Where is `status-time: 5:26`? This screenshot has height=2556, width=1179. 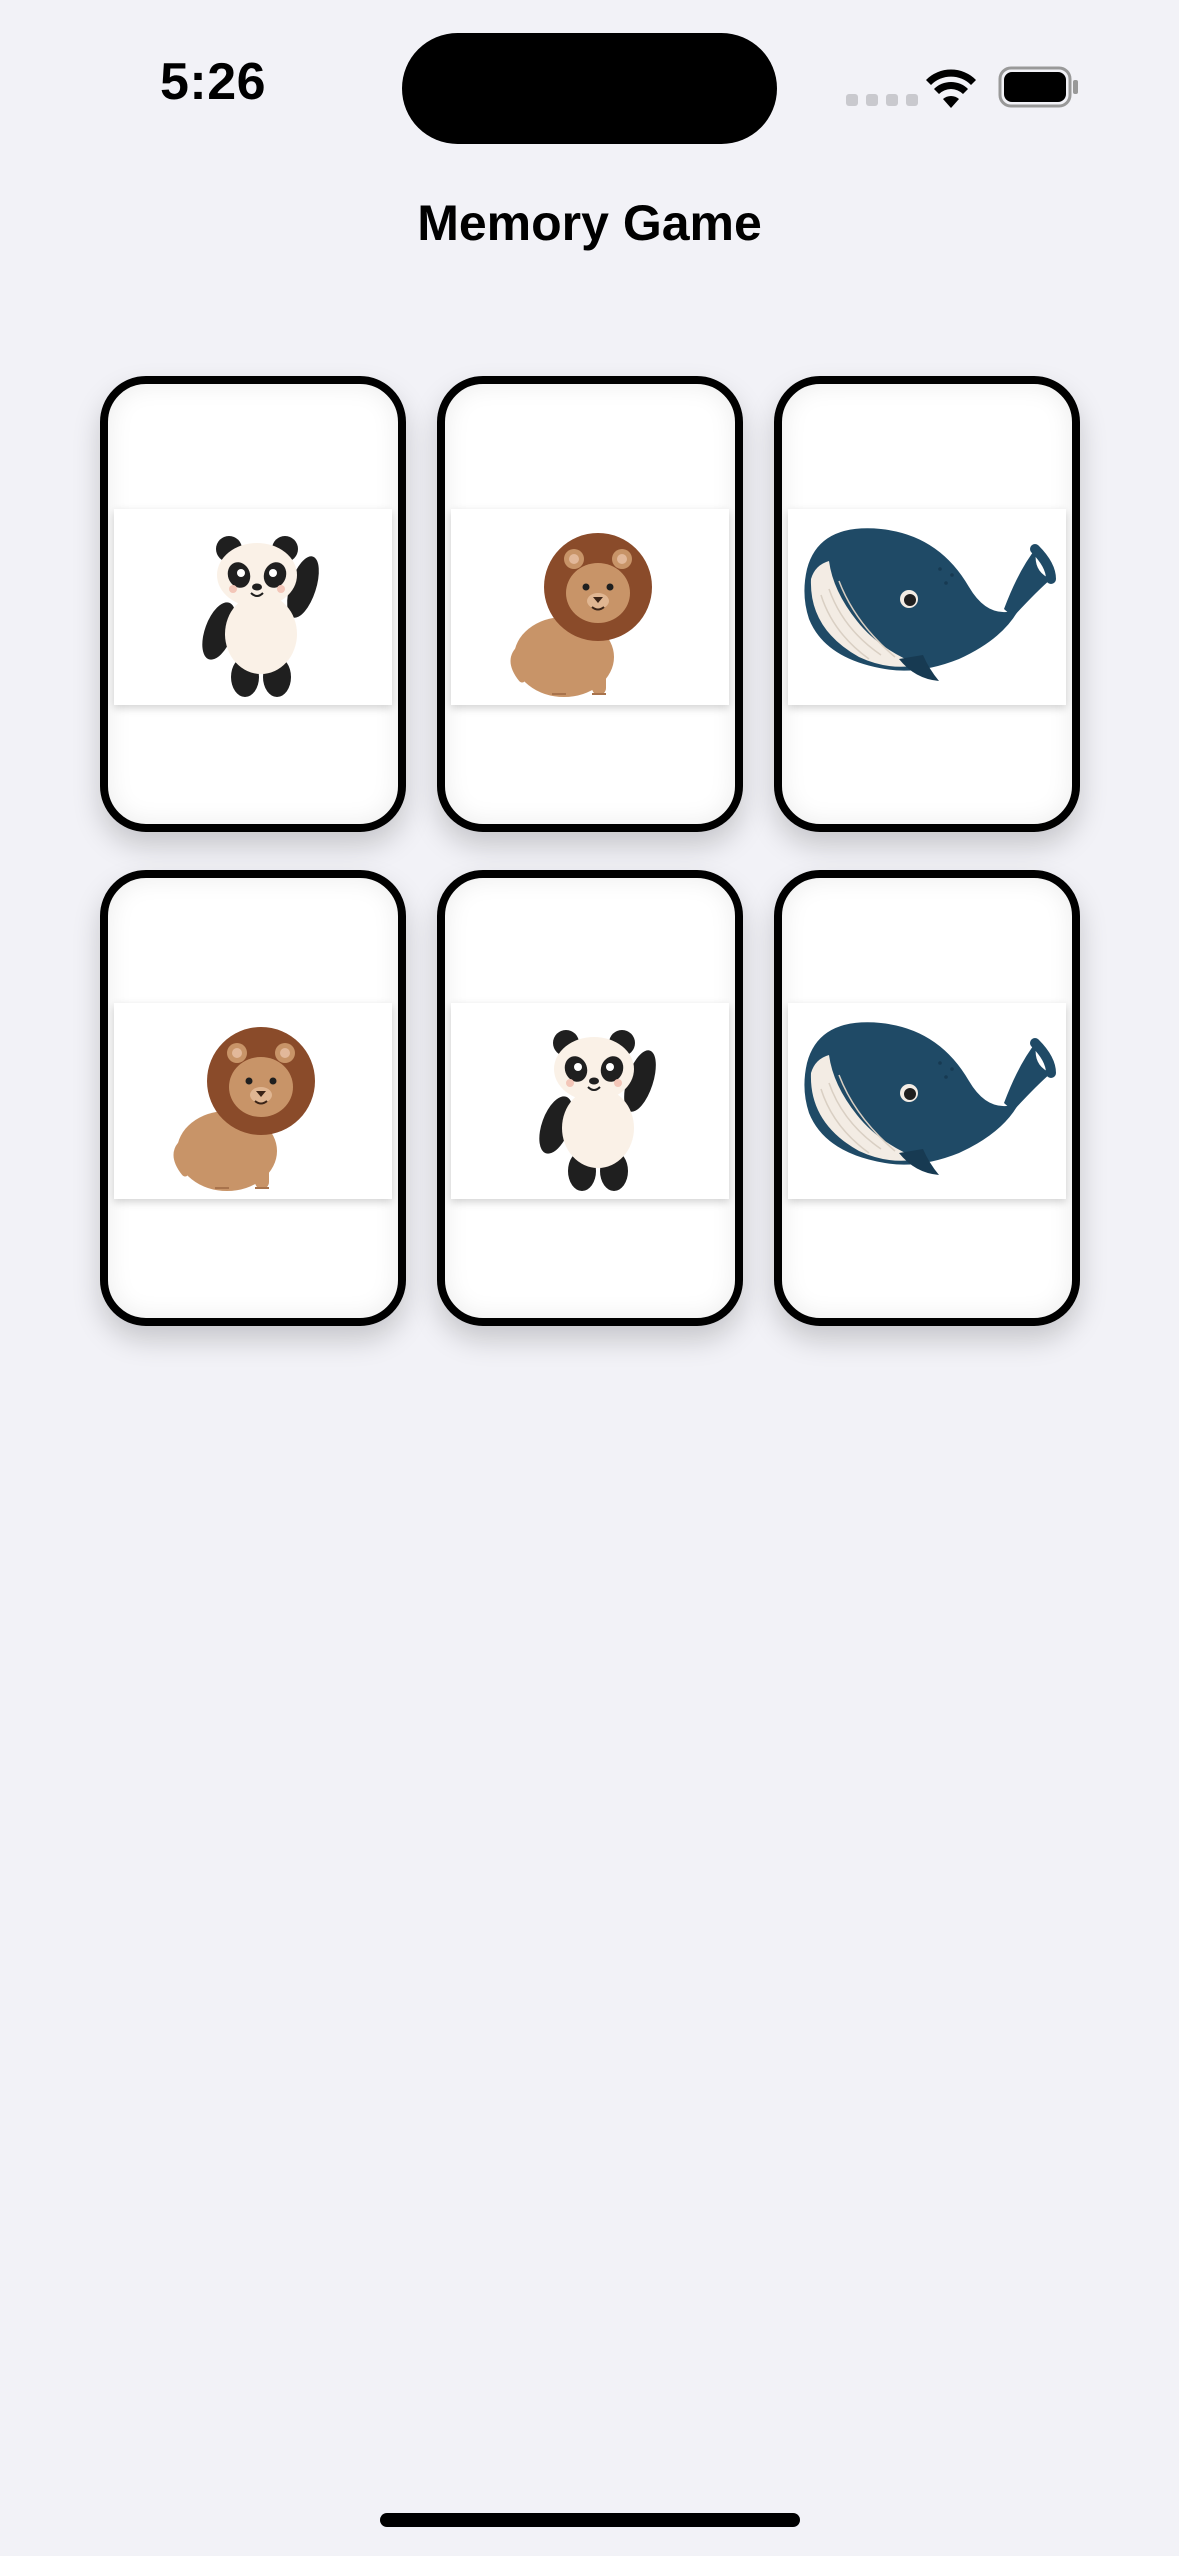
status-time: 5:26 is located at coordinates (213, 82).